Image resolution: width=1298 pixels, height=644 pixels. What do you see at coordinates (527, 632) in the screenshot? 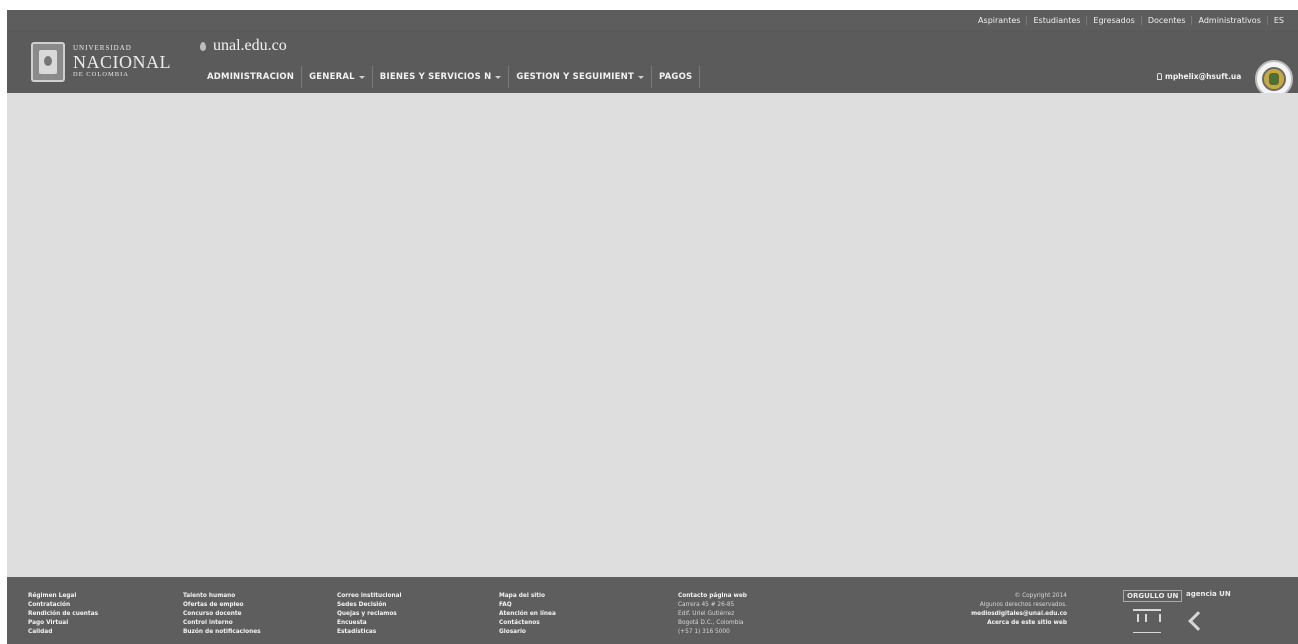
I see `footer-link: Glosario` at bounding box center [527, 632].